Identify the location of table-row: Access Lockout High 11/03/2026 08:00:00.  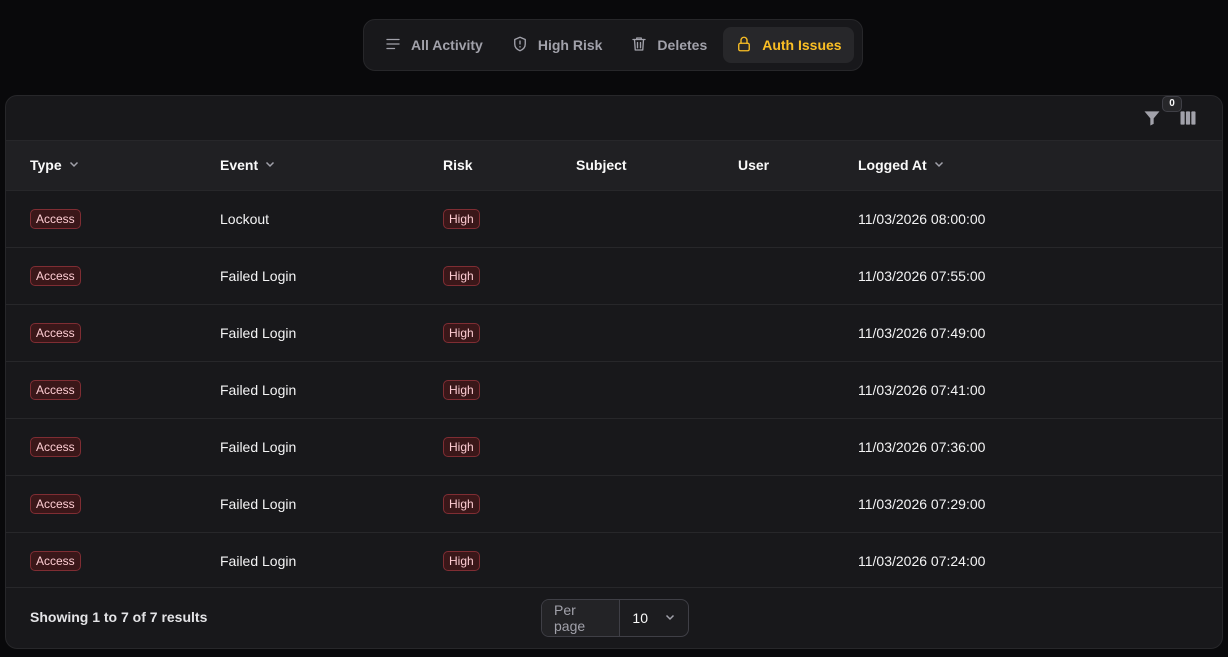
(614, 218).